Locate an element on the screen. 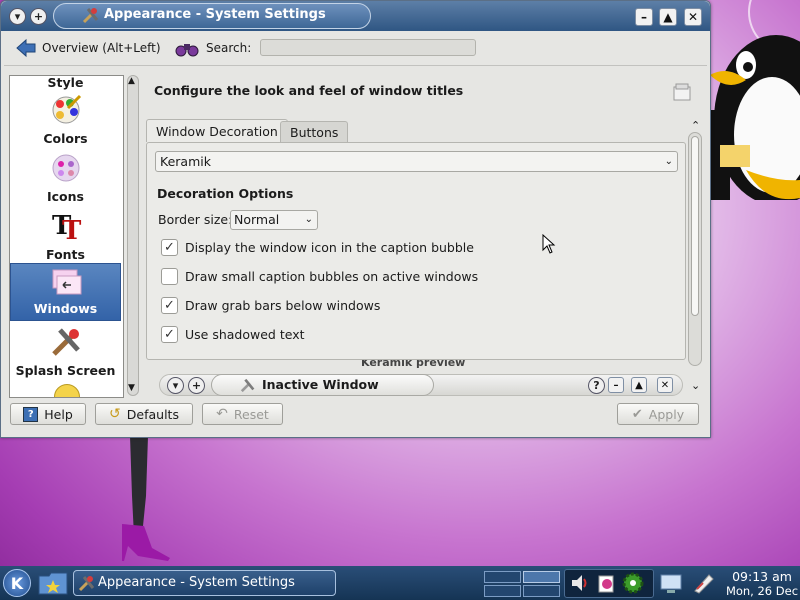  mouse-cursor-icon is located at coordinates (549, 244).